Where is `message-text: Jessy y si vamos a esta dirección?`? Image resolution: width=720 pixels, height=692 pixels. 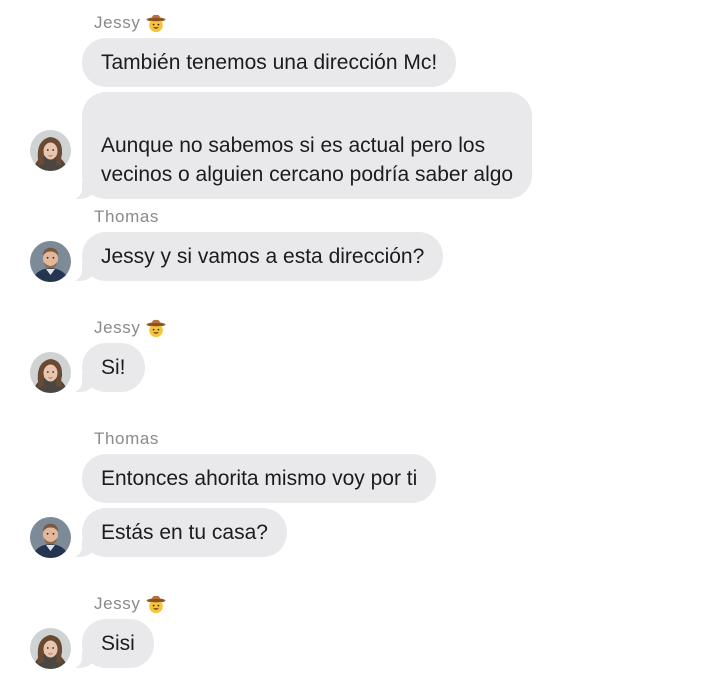 message-text: Jessy y si vamos a esta dirección? is located at coordinates (263, 256).